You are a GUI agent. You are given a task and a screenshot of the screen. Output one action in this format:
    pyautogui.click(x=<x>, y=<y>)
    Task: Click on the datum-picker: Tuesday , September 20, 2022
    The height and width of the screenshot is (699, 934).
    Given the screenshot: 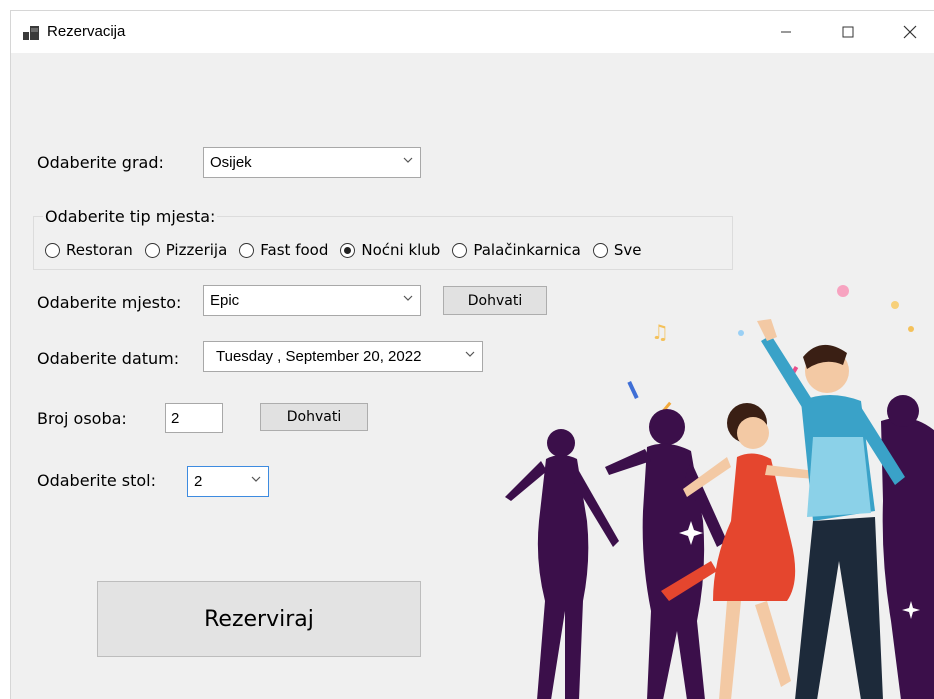 What is the action you would take?
    pyautogui.click(x=343, y=356)
    